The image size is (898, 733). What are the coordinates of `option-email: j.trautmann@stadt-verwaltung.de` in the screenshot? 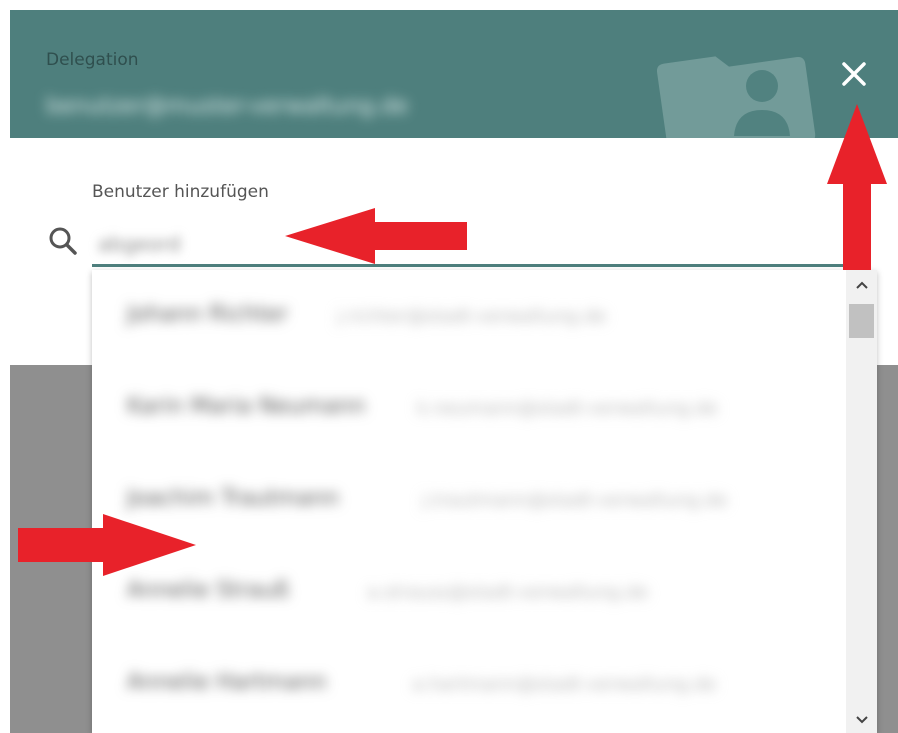 It's located at (575, 500).